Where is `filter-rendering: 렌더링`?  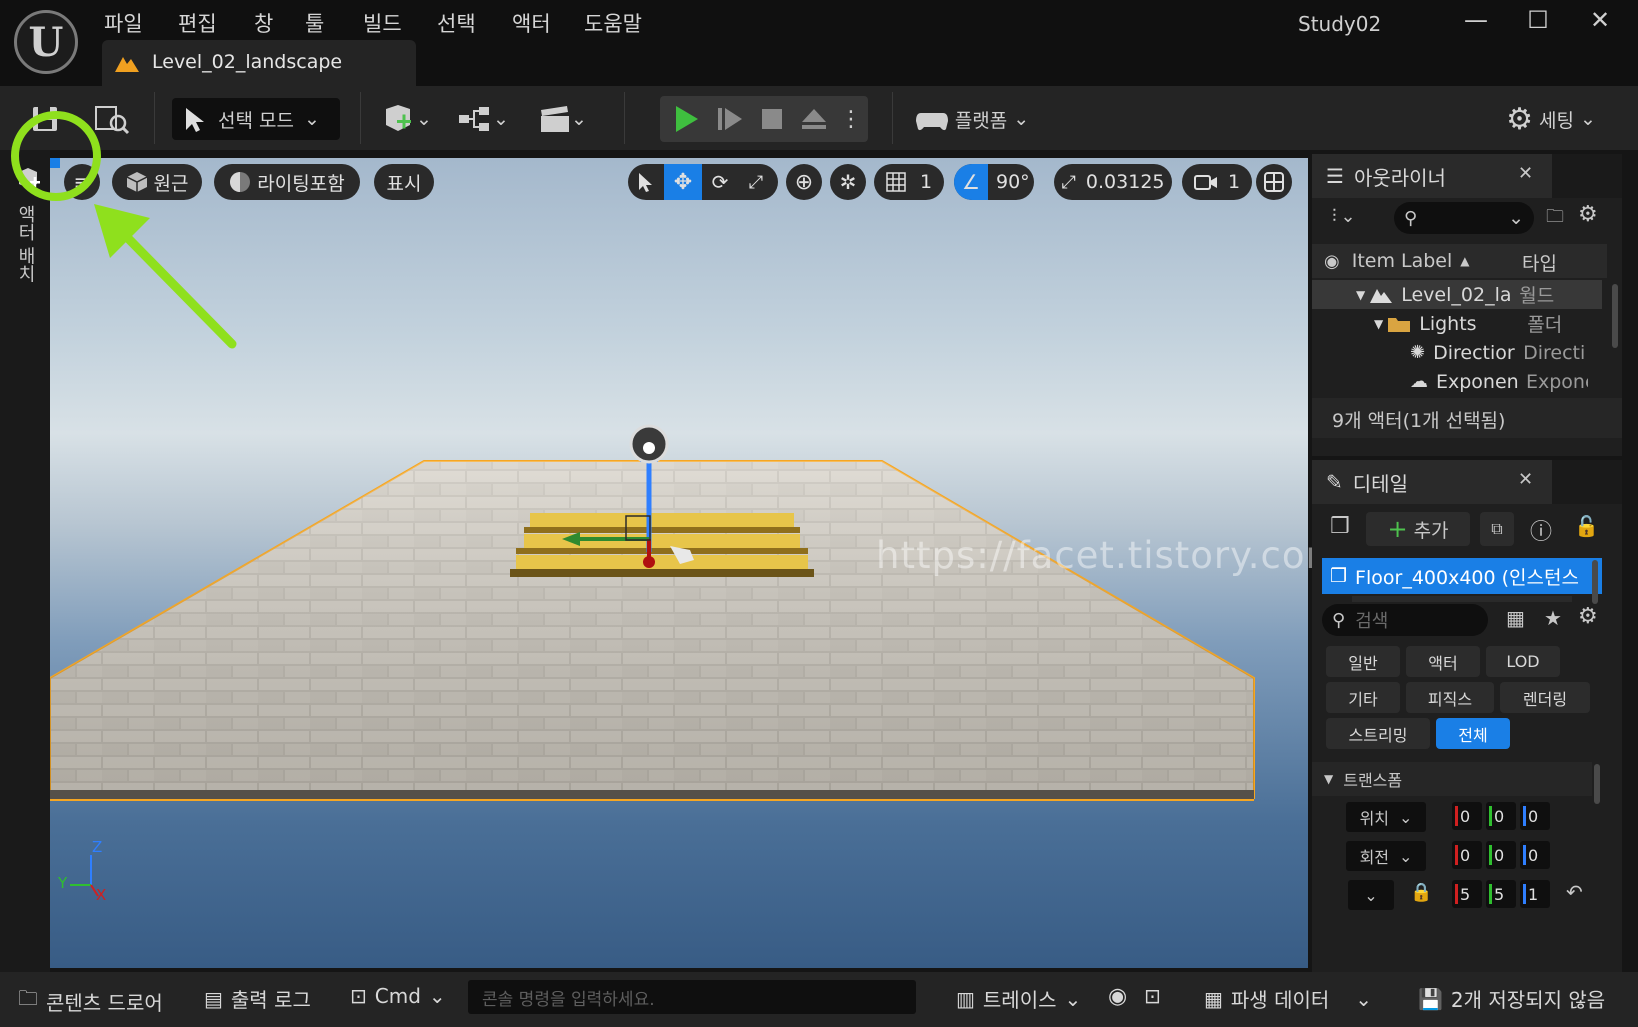 filter-rendering: 렌더링 is located at coordinates (1545, 697).